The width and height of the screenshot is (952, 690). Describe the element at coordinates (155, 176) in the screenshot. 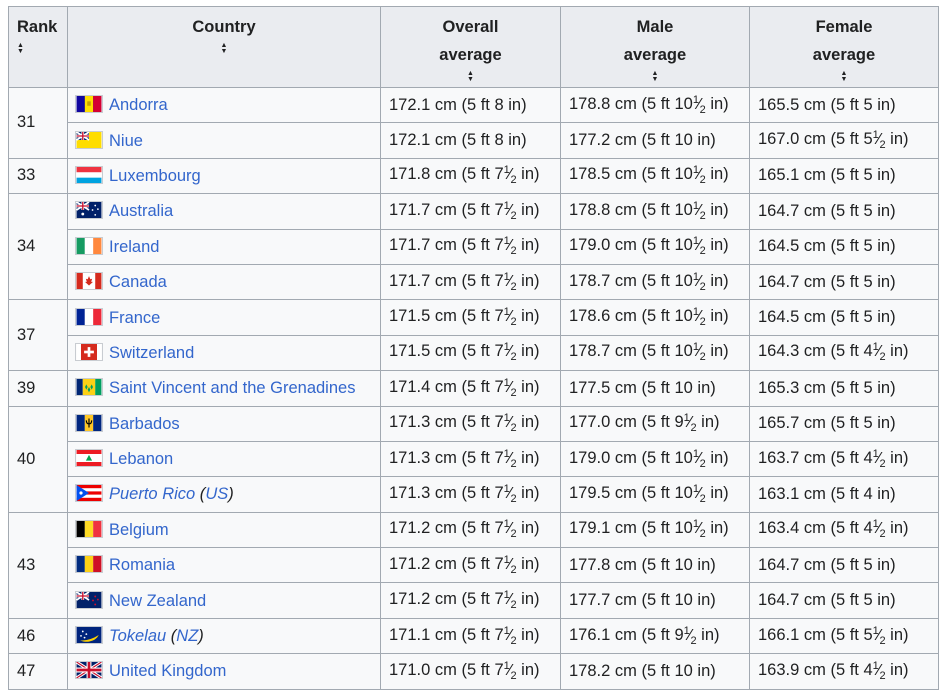

I see `country-link-luxembourg: Luxembourg` at that location.